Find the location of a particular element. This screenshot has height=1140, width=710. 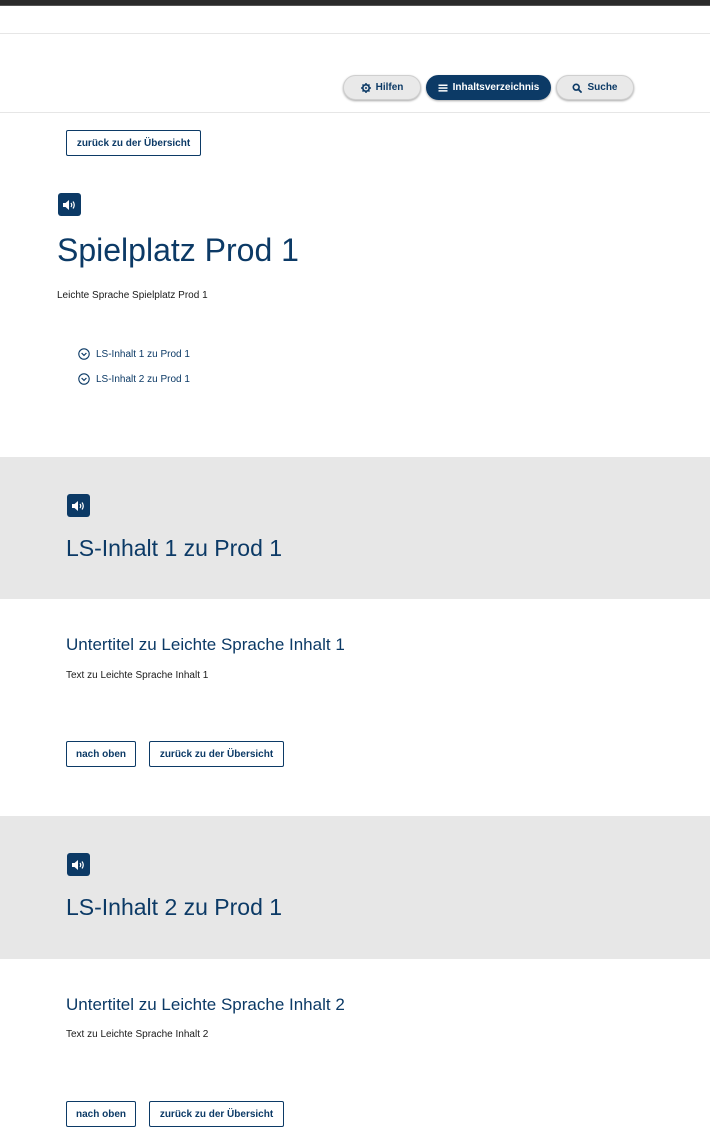

toc-item-label: LS-Inhalt 1 zu Prod 1 is located at coordinates (143, 354).